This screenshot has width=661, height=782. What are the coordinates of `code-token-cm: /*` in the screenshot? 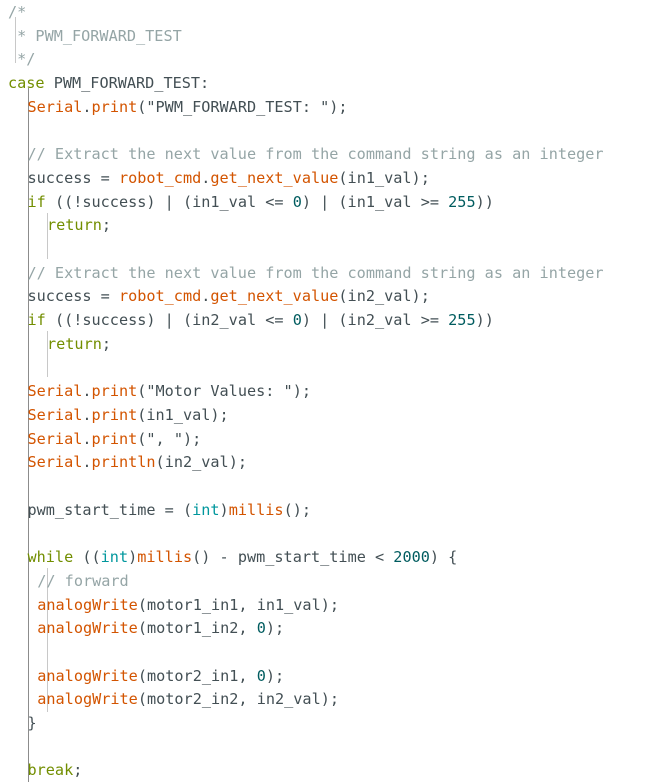 It's located at (17, 12).